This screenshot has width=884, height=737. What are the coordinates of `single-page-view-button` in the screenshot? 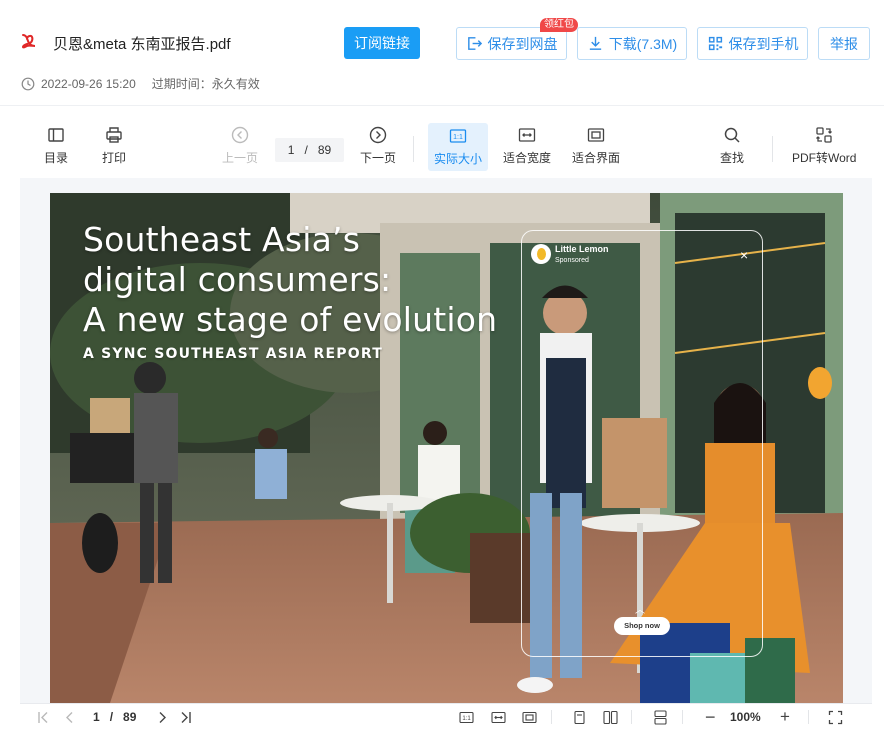 It's located at (579, 717).